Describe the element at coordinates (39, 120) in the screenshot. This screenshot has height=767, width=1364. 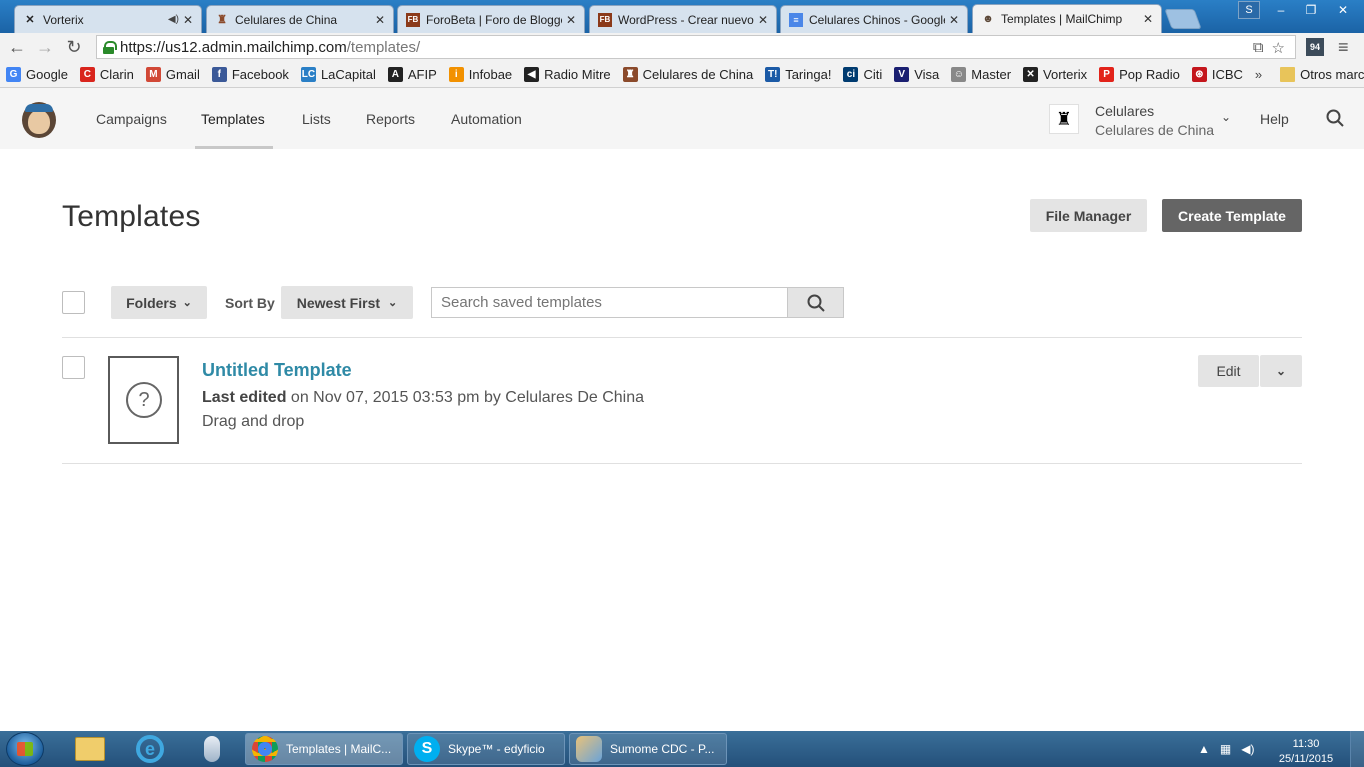
I see `mailchimp-logo-icon` at that location.